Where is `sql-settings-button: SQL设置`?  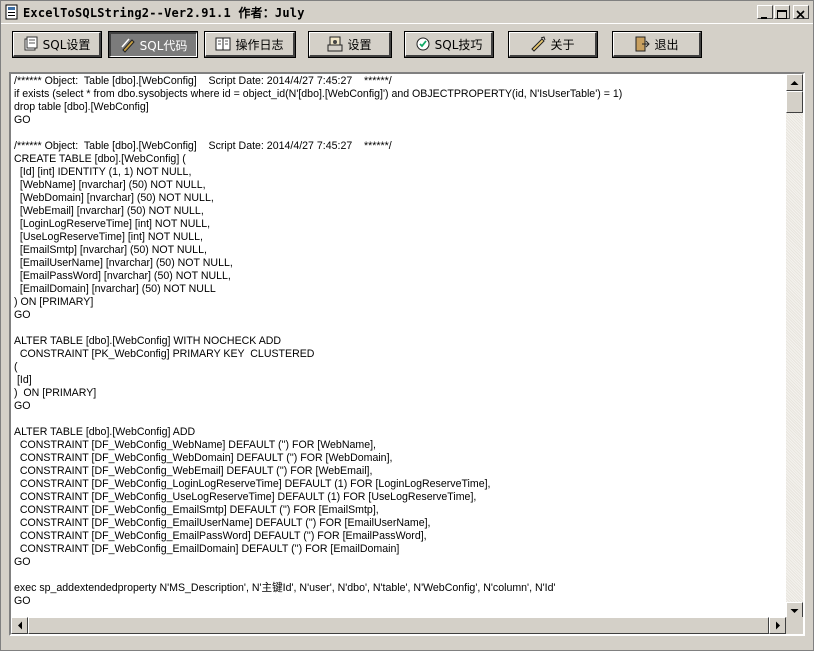 sql-settings-button: SQL设置 is located at coordinates (57, 44).